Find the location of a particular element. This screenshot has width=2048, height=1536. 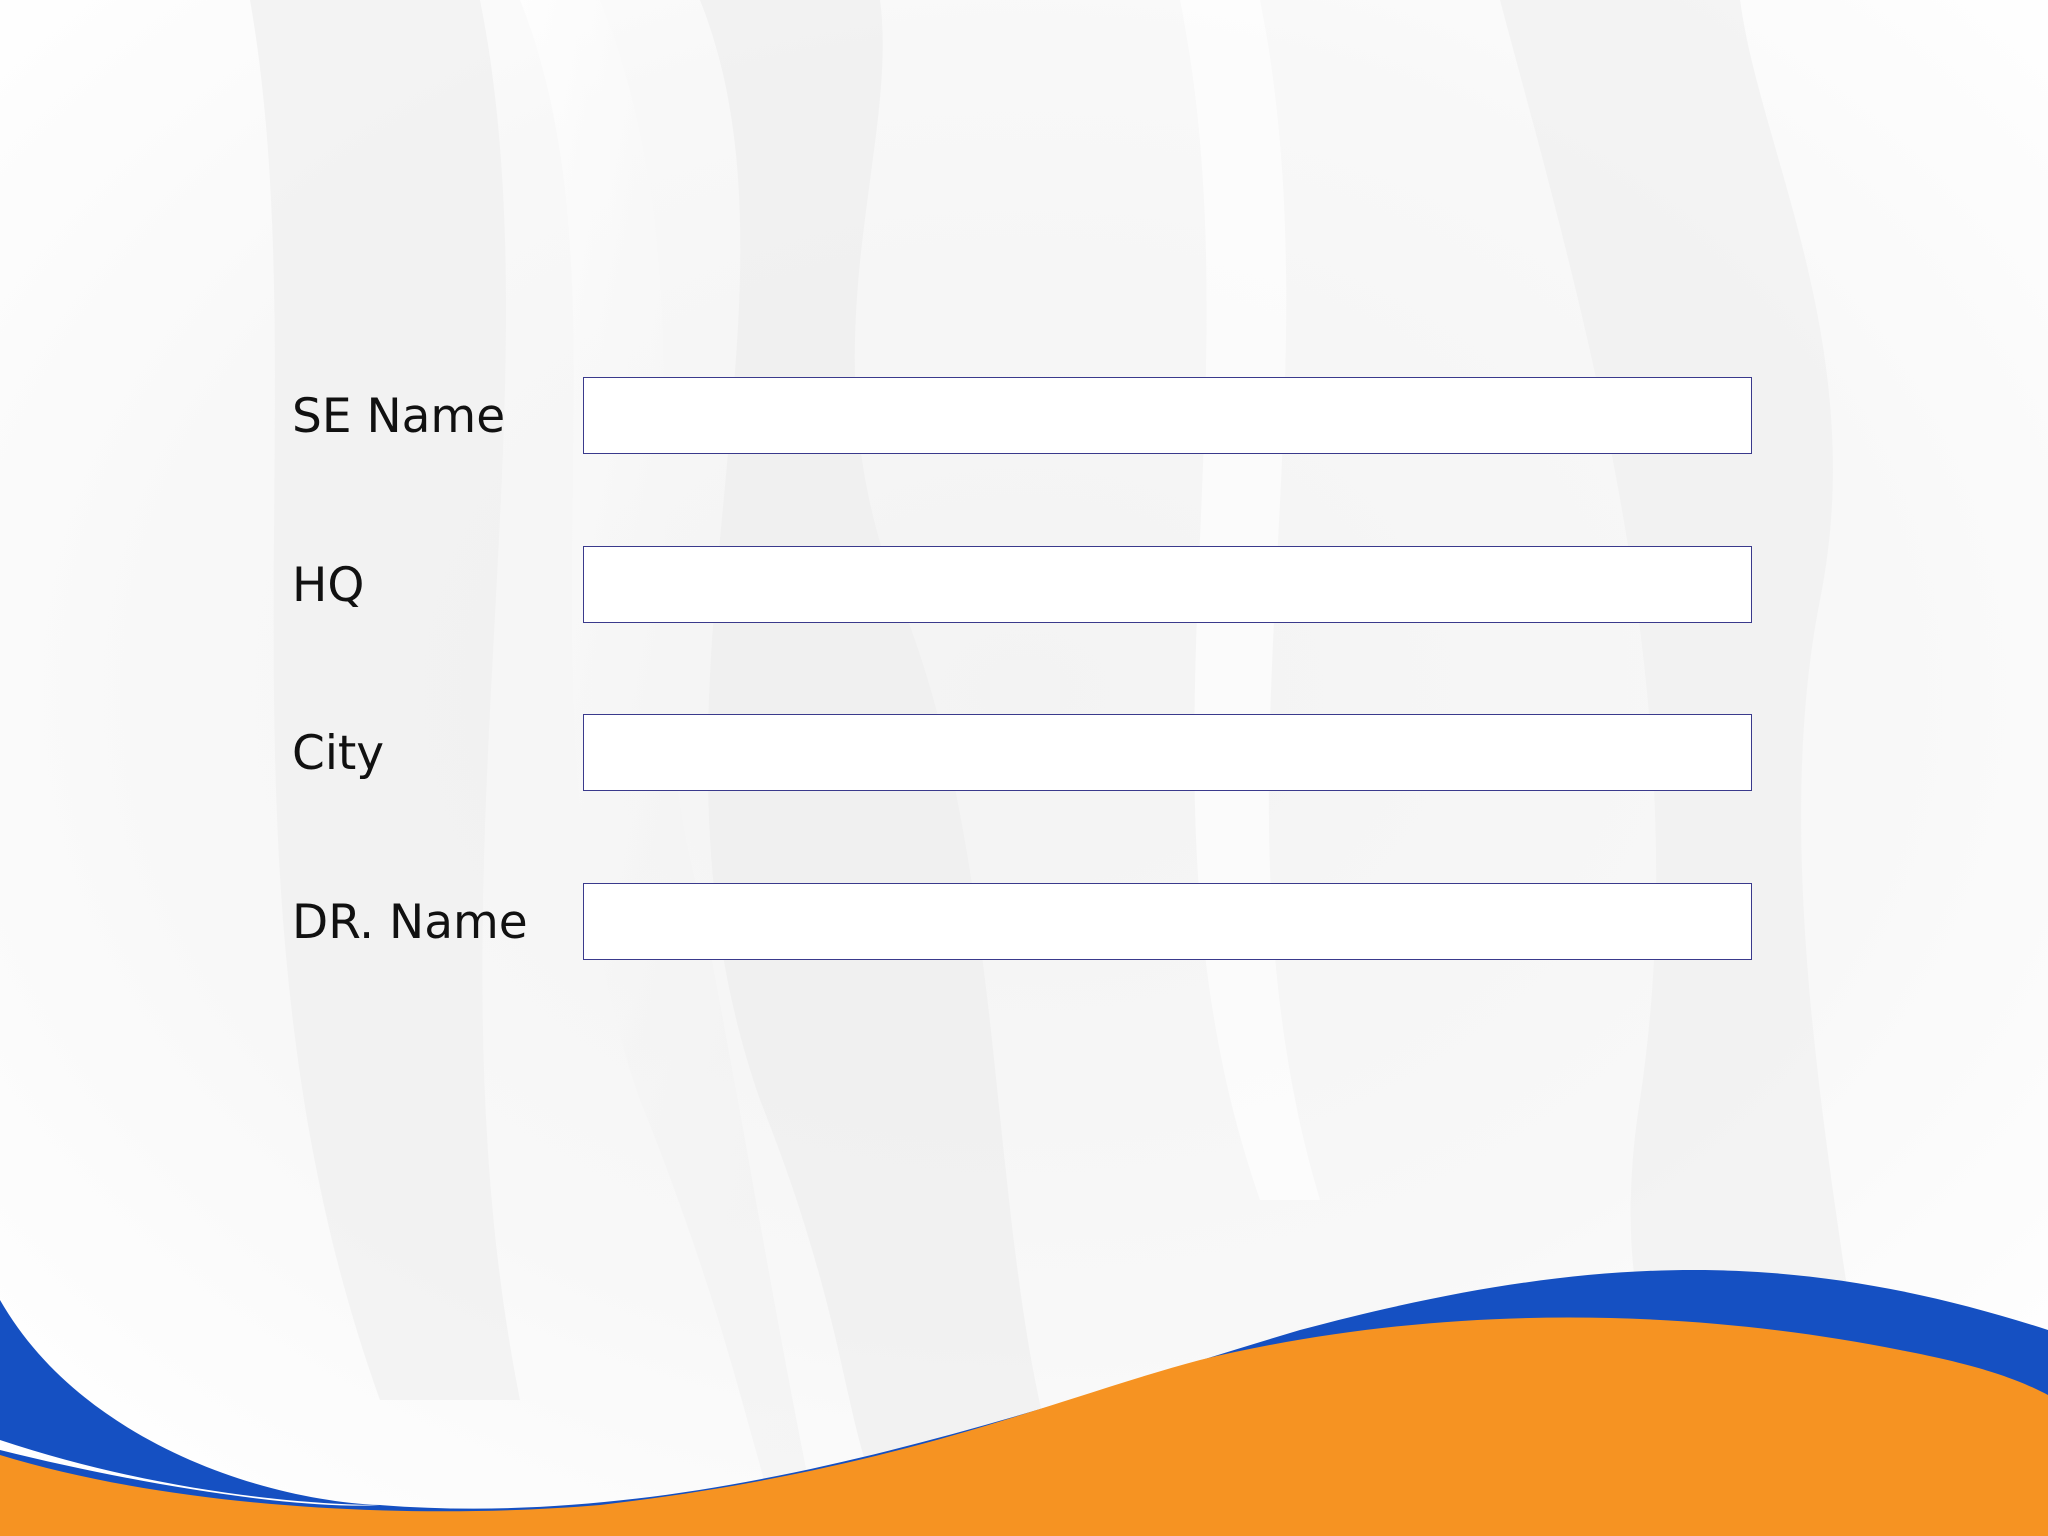

form-row-se-name: SE Name is located at coordinates (1024, 417).